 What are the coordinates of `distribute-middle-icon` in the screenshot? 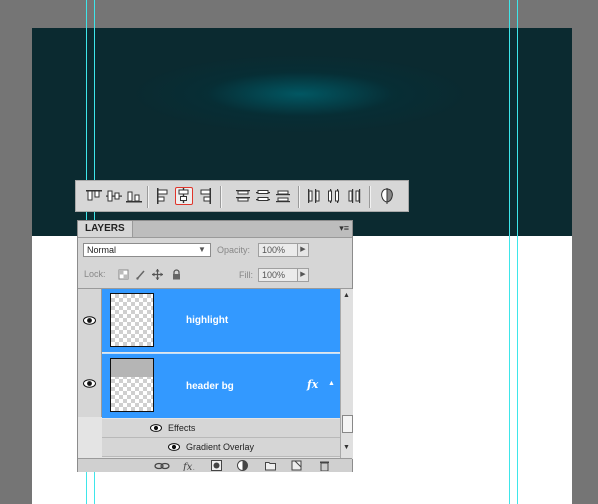 It's located at (263, 195).